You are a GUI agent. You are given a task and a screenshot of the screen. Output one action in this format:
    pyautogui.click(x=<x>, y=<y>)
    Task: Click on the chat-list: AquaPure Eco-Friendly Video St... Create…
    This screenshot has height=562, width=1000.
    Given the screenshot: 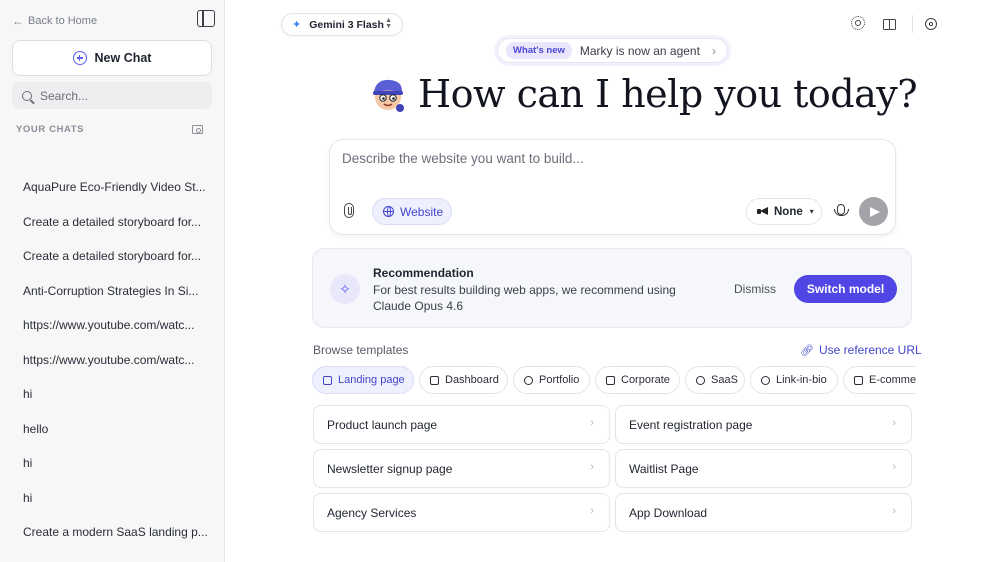 What is the action you would take?
    pyautogui.click(x=112, y=360)
    